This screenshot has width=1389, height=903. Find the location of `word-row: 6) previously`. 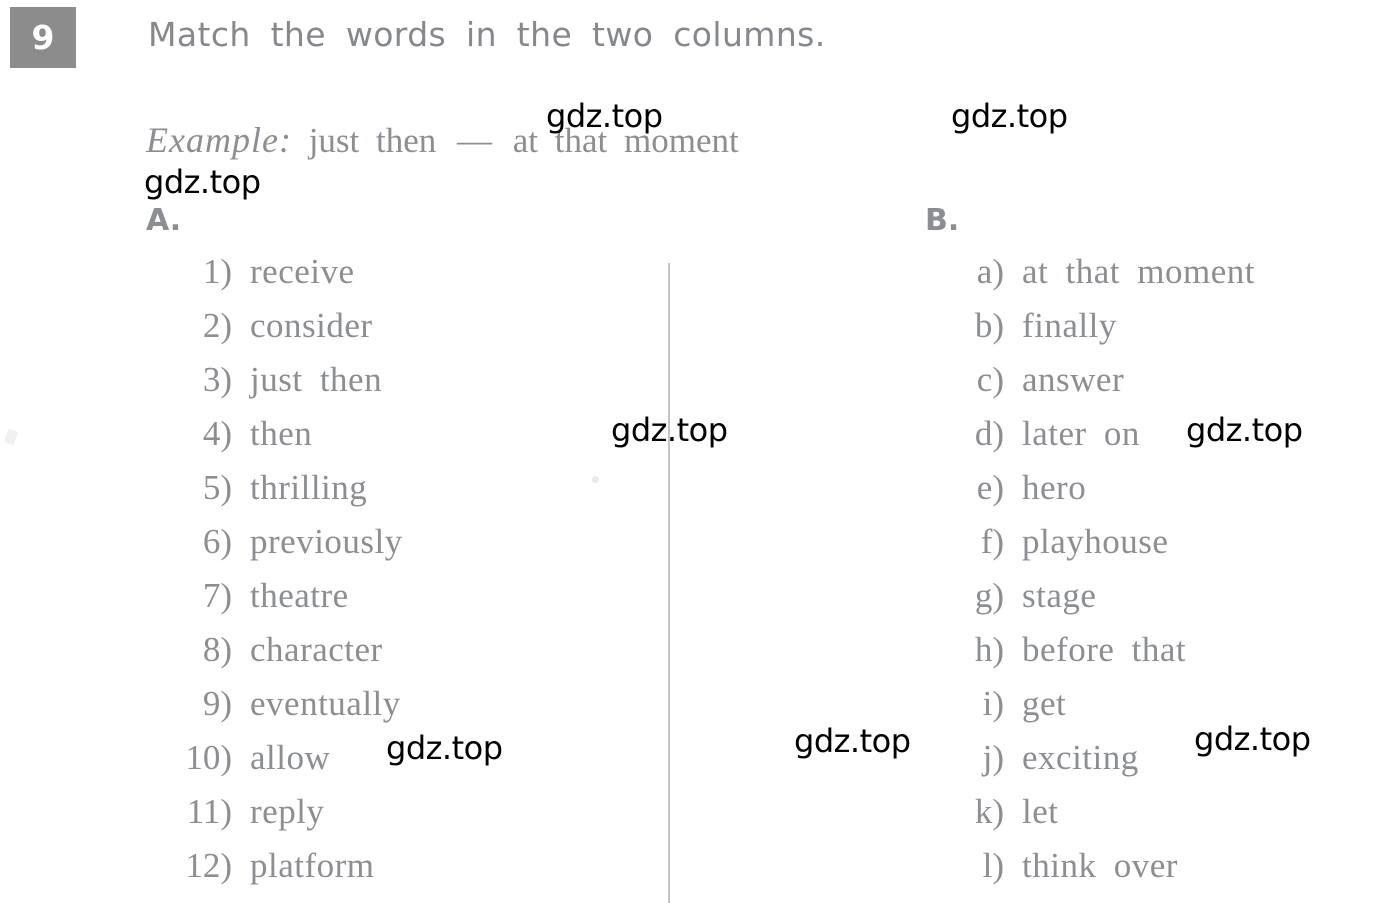

word-row: 6) previously is located at coordinates (271, 549).